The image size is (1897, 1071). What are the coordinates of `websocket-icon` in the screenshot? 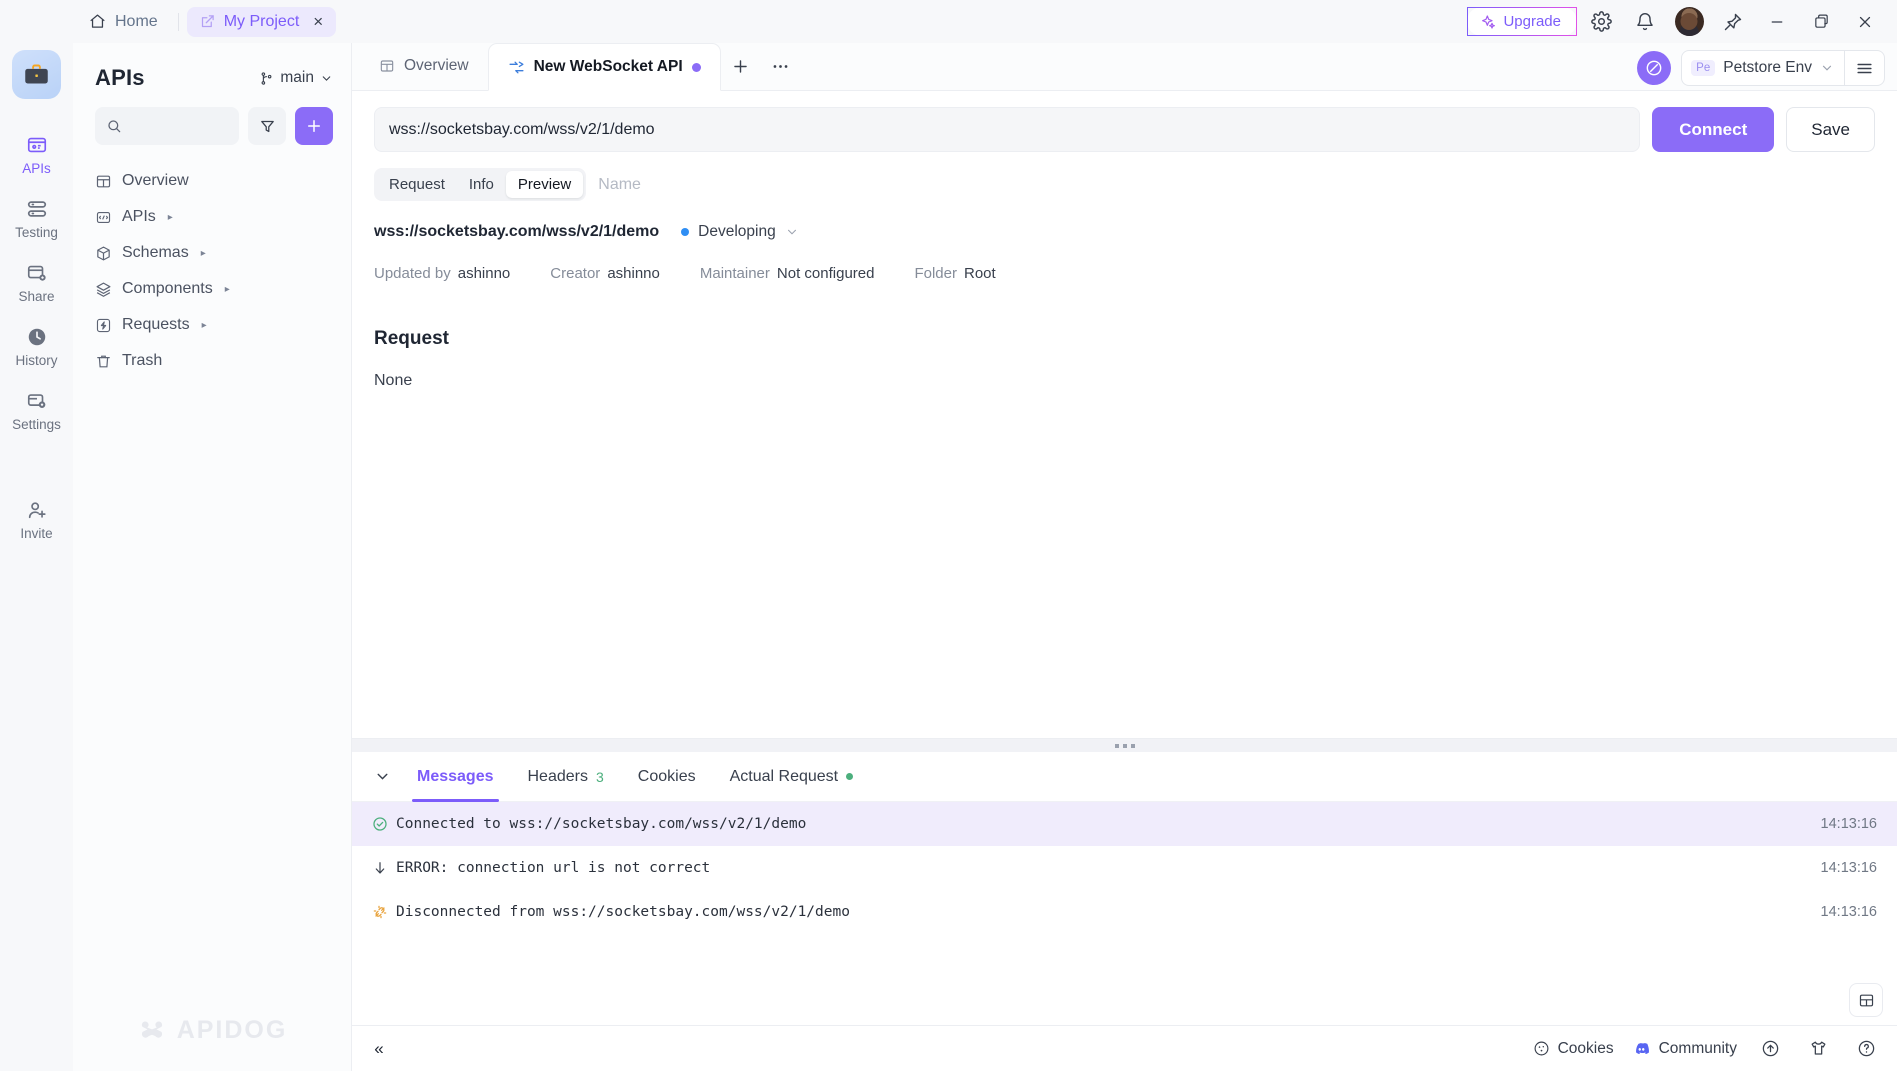 It's located at (516, 67).